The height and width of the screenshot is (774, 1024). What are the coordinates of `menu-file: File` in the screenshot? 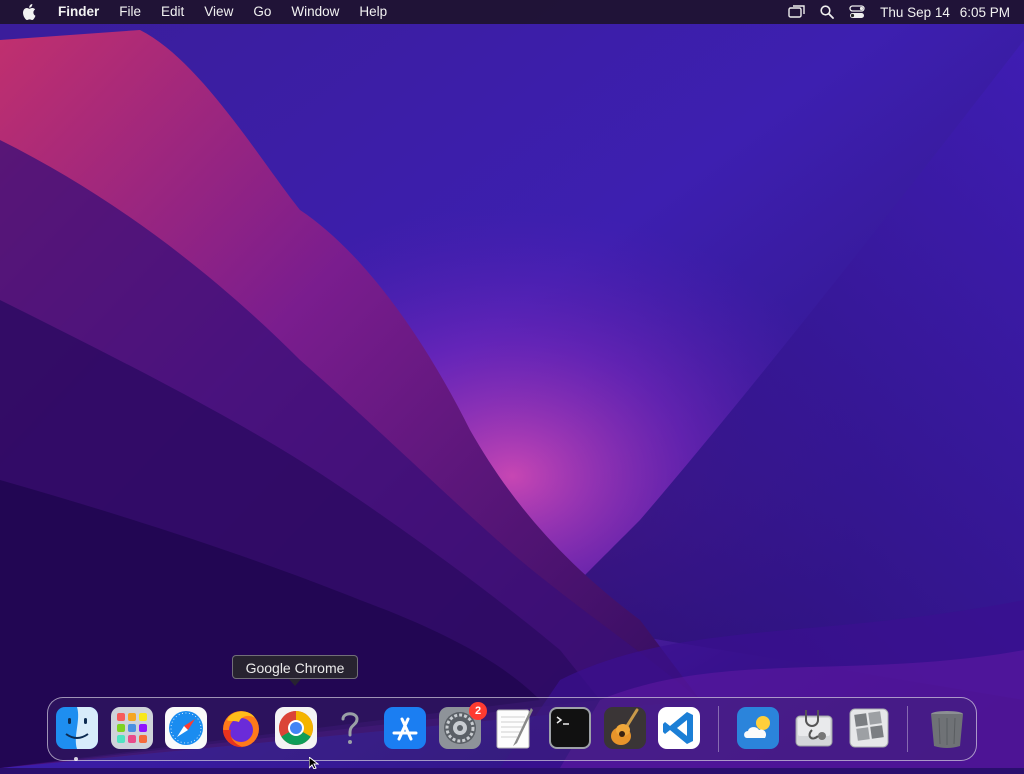 It's located at (130, 12).